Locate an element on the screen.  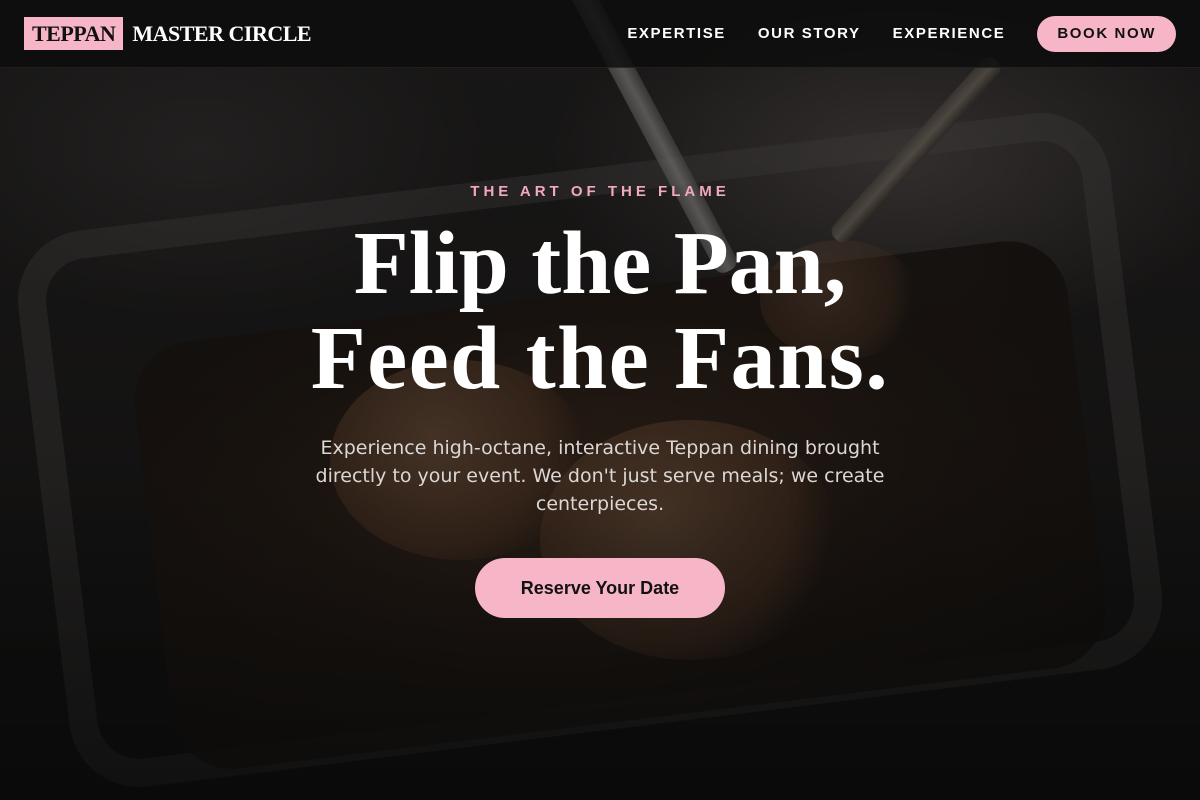
headline-line-2: Feed the Fans. is located at coordinates (600, 358).